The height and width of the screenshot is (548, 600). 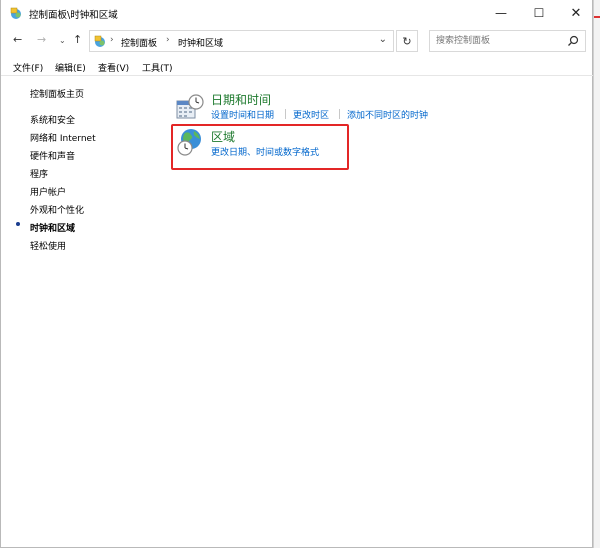 What do you see at coordinates (18, 224) in the screenshot?
I see `active-bullet-icon` at bounding box center [18, 224].